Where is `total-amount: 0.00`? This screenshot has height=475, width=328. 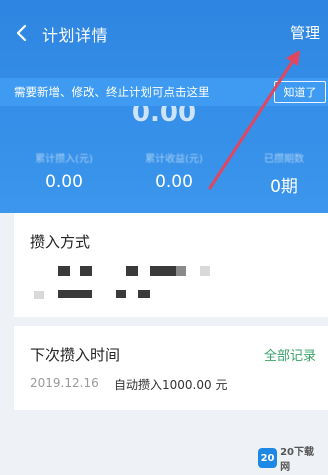 total-amount: 0.00 is located at coordinates (164, 117).